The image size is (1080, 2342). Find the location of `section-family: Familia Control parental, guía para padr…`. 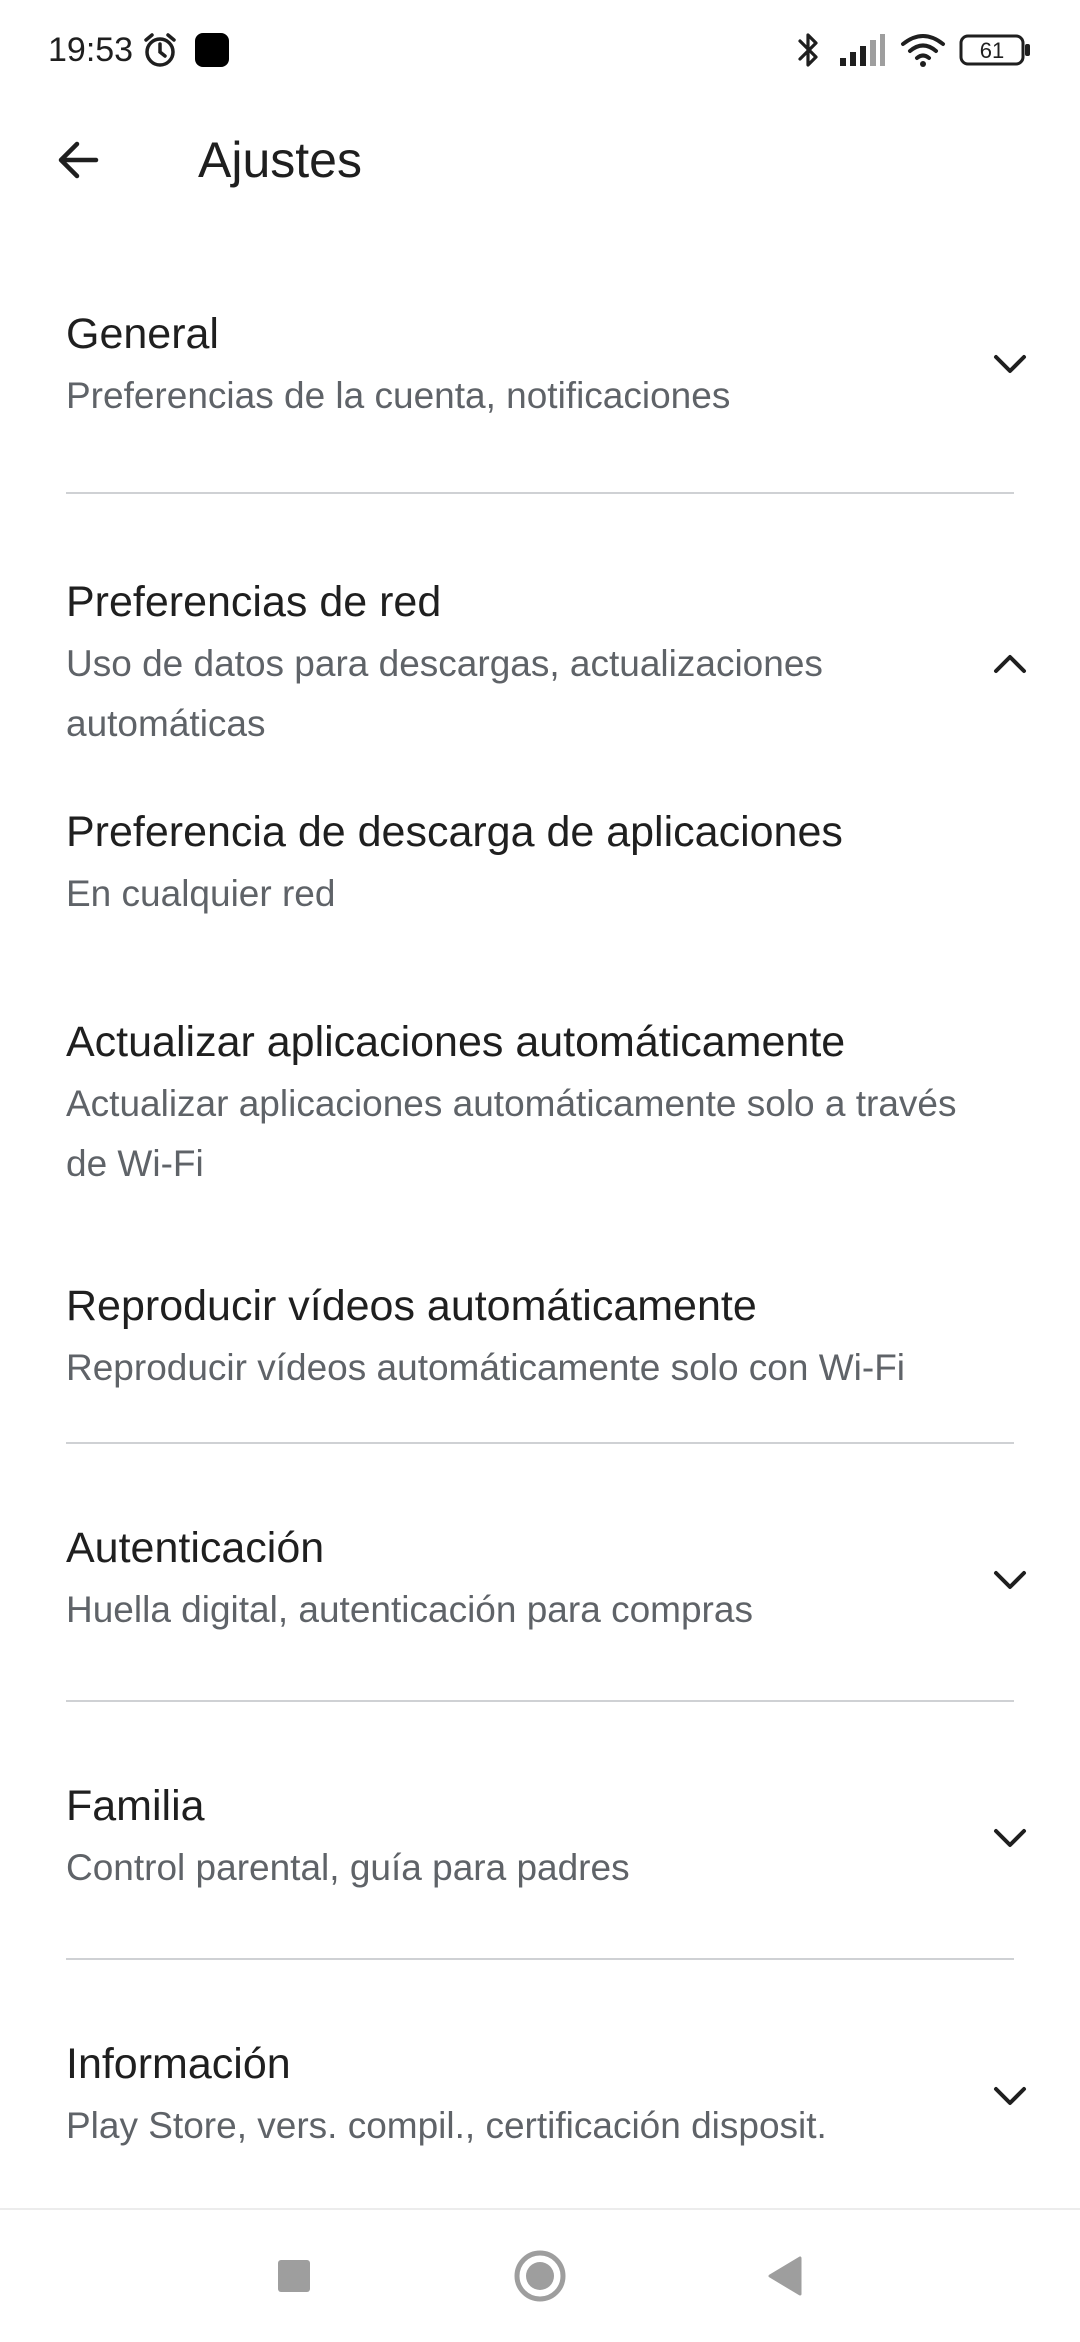

section-family: Familia Control parental, guía para padr… is located at coordinates (540, 1830).